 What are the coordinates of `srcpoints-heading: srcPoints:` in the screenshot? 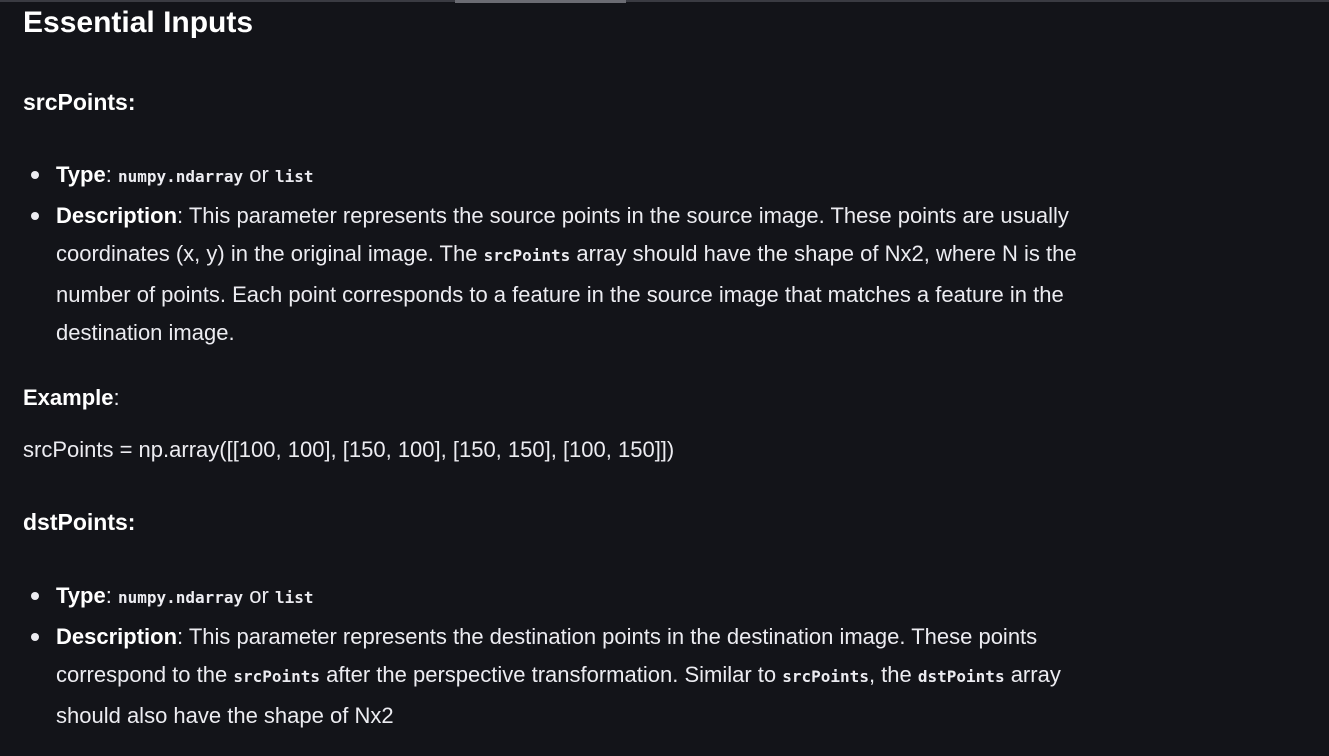 It's located at (79, 102).